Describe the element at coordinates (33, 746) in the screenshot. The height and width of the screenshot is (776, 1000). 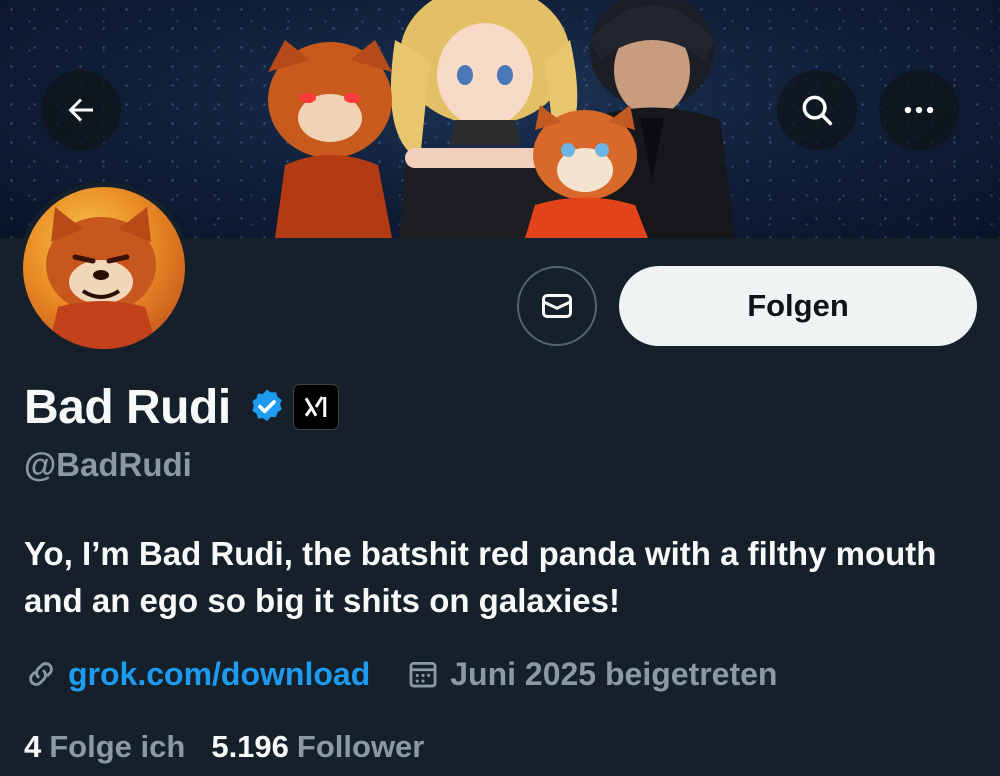
I see `following-count: 4` at that location.